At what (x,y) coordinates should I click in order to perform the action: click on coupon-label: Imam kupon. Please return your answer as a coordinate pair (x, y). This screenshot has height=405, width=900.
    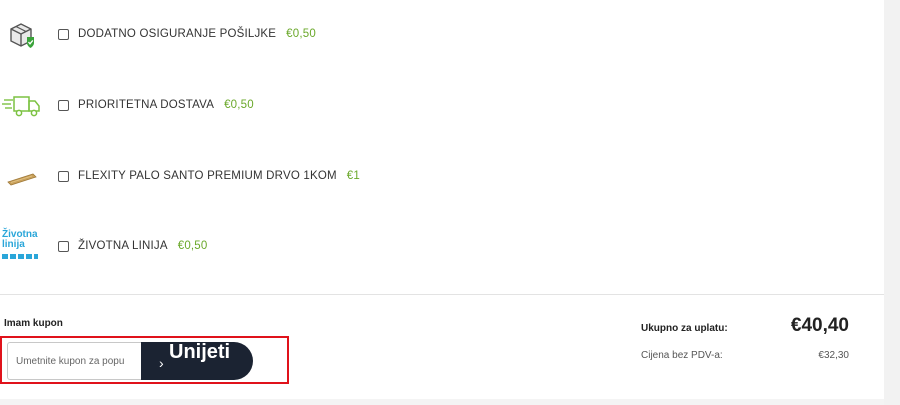
    Looking at the image, I should click on (33, 323).